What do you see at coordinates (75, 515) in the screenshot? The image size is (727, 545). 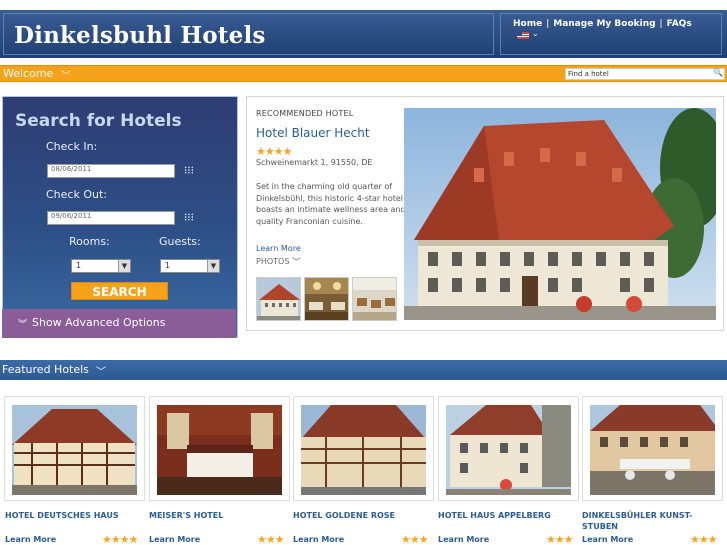 I see `featured-hotel-name: HOTEL DEUTSCHES HAUS` at bounding box center [75, 515].